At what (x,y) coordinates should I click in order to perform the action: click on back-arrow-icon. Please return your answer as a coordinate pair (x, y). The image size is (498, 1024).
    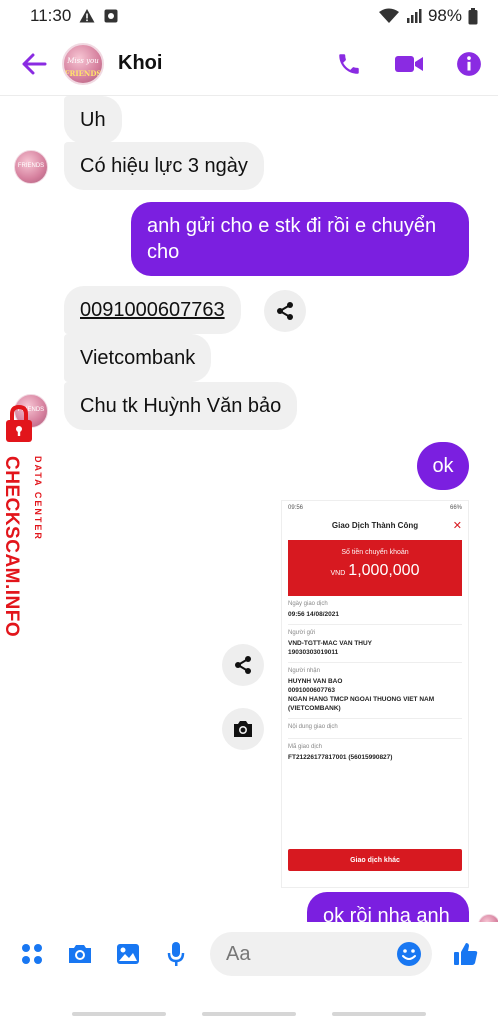
    Looking at the image, I should click on (34, 63).